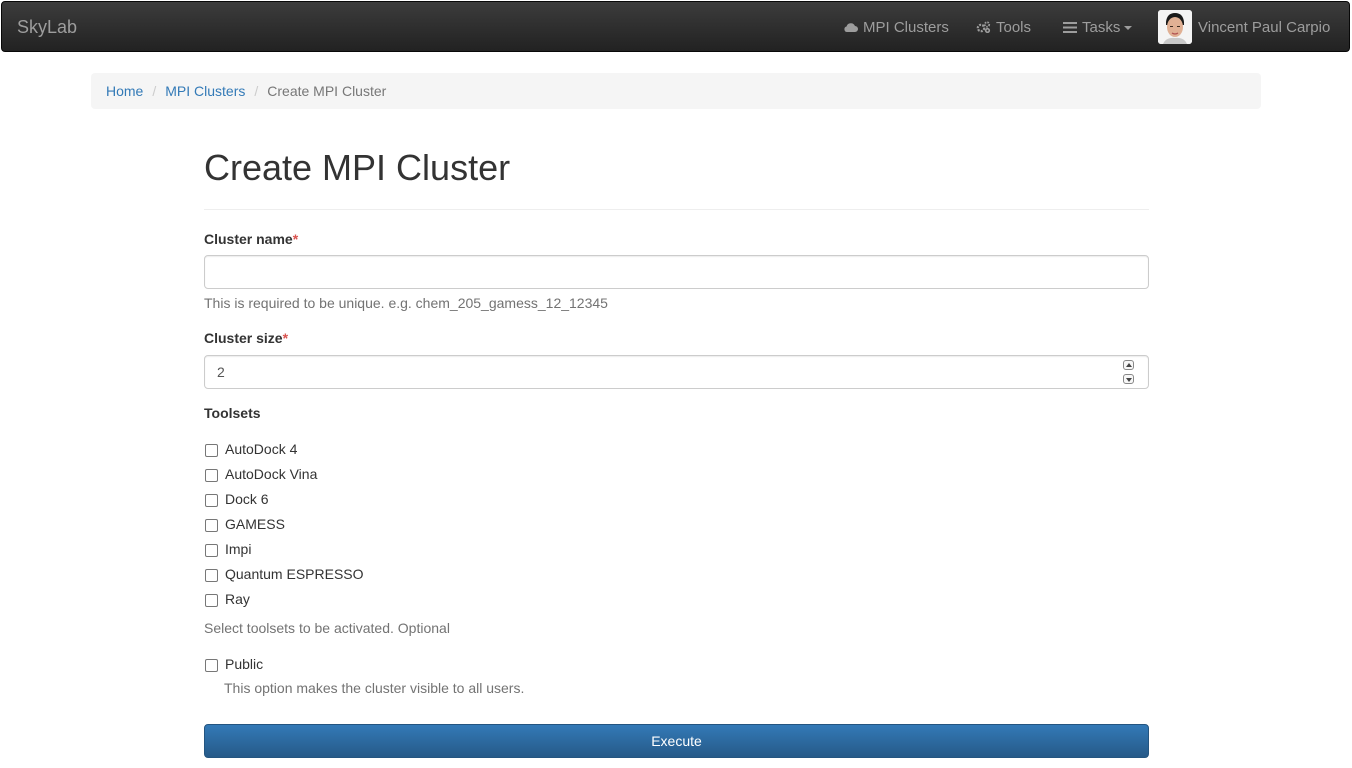  What do you see at coordinates (271, 473) in the screenshot?
I see `toolset-label: AutoDock Vina` at bounding box center [271, 473].